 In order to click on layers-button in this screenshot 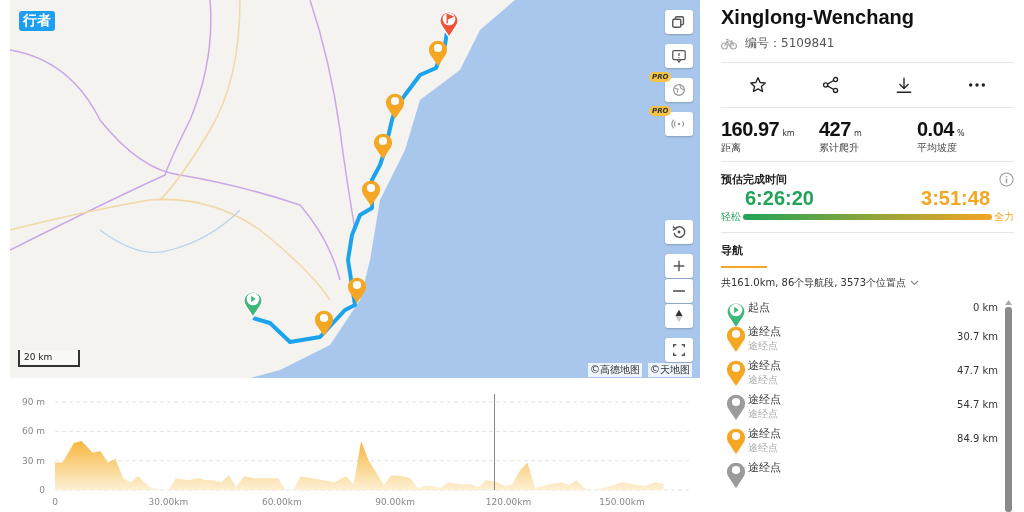, I will do `click(679, 22)`.